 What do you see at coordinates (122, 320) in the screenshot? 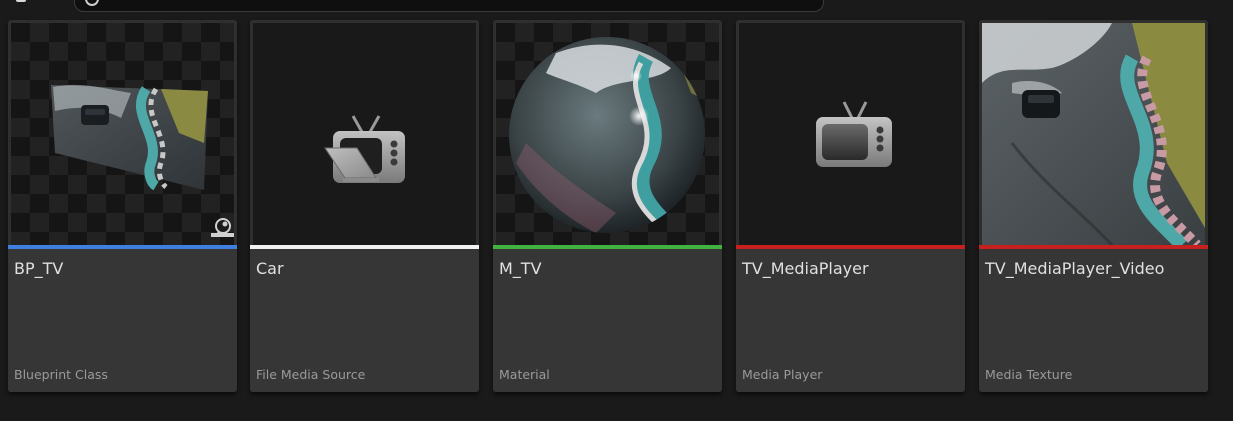
I see `asset-info: BP_TV Blueprint Class` at bounding box center [122, 320].